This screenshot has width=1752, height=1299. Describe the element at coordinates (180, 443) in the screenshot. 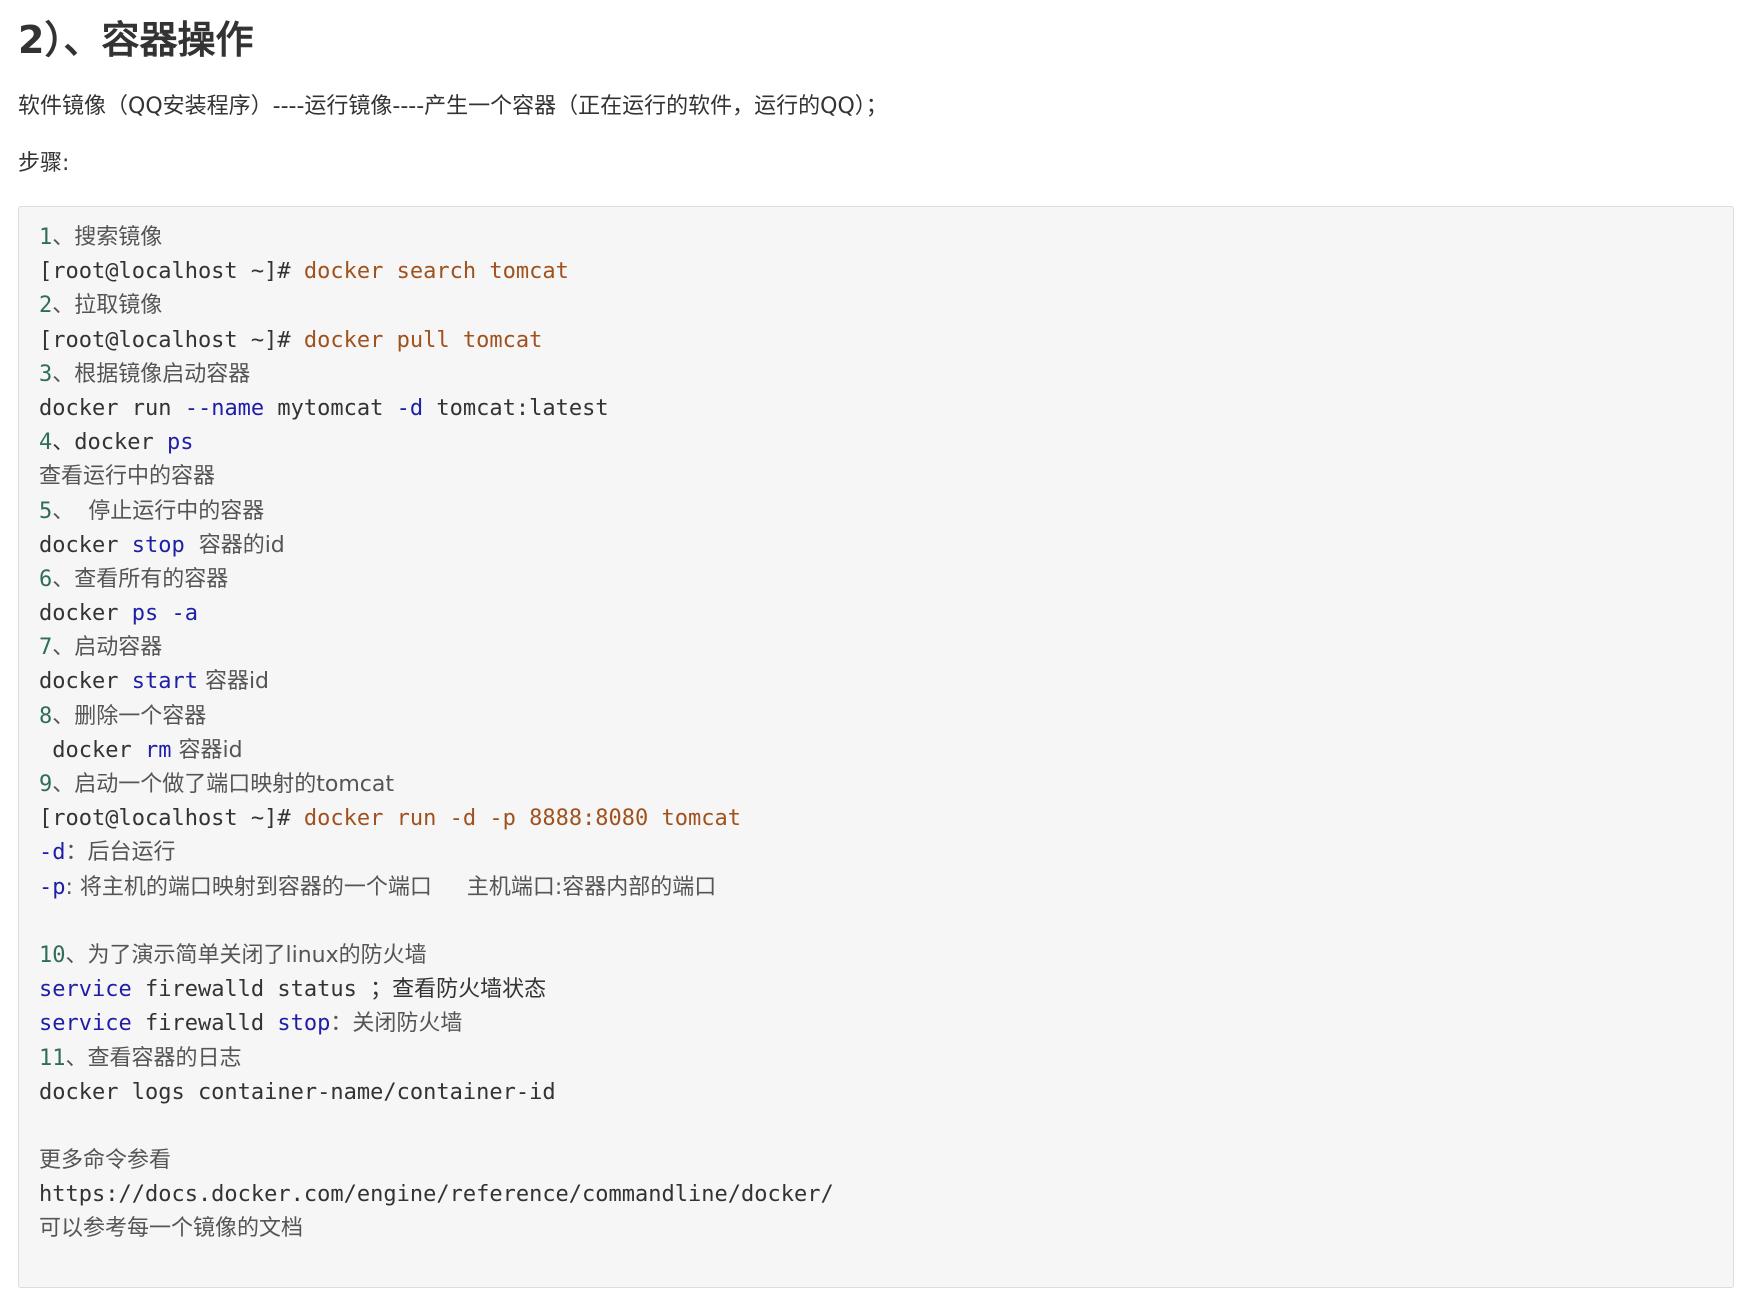

I see `code-keyword: ps` at that location.